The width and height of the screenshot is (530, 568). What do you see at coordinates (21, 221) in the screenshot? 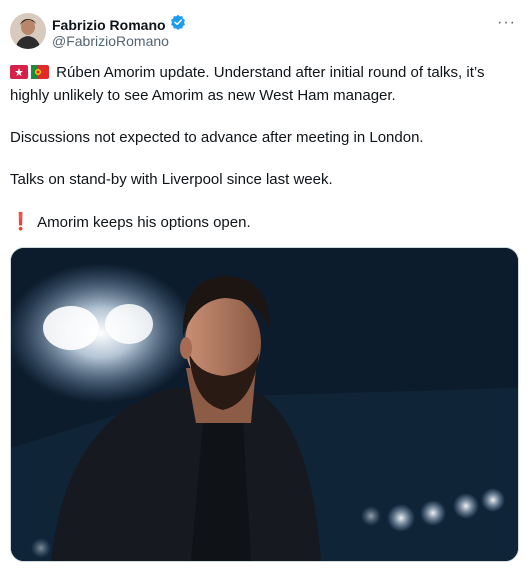
I see `red-exclamation-icon: ❗` at bounding box center [21, 221].